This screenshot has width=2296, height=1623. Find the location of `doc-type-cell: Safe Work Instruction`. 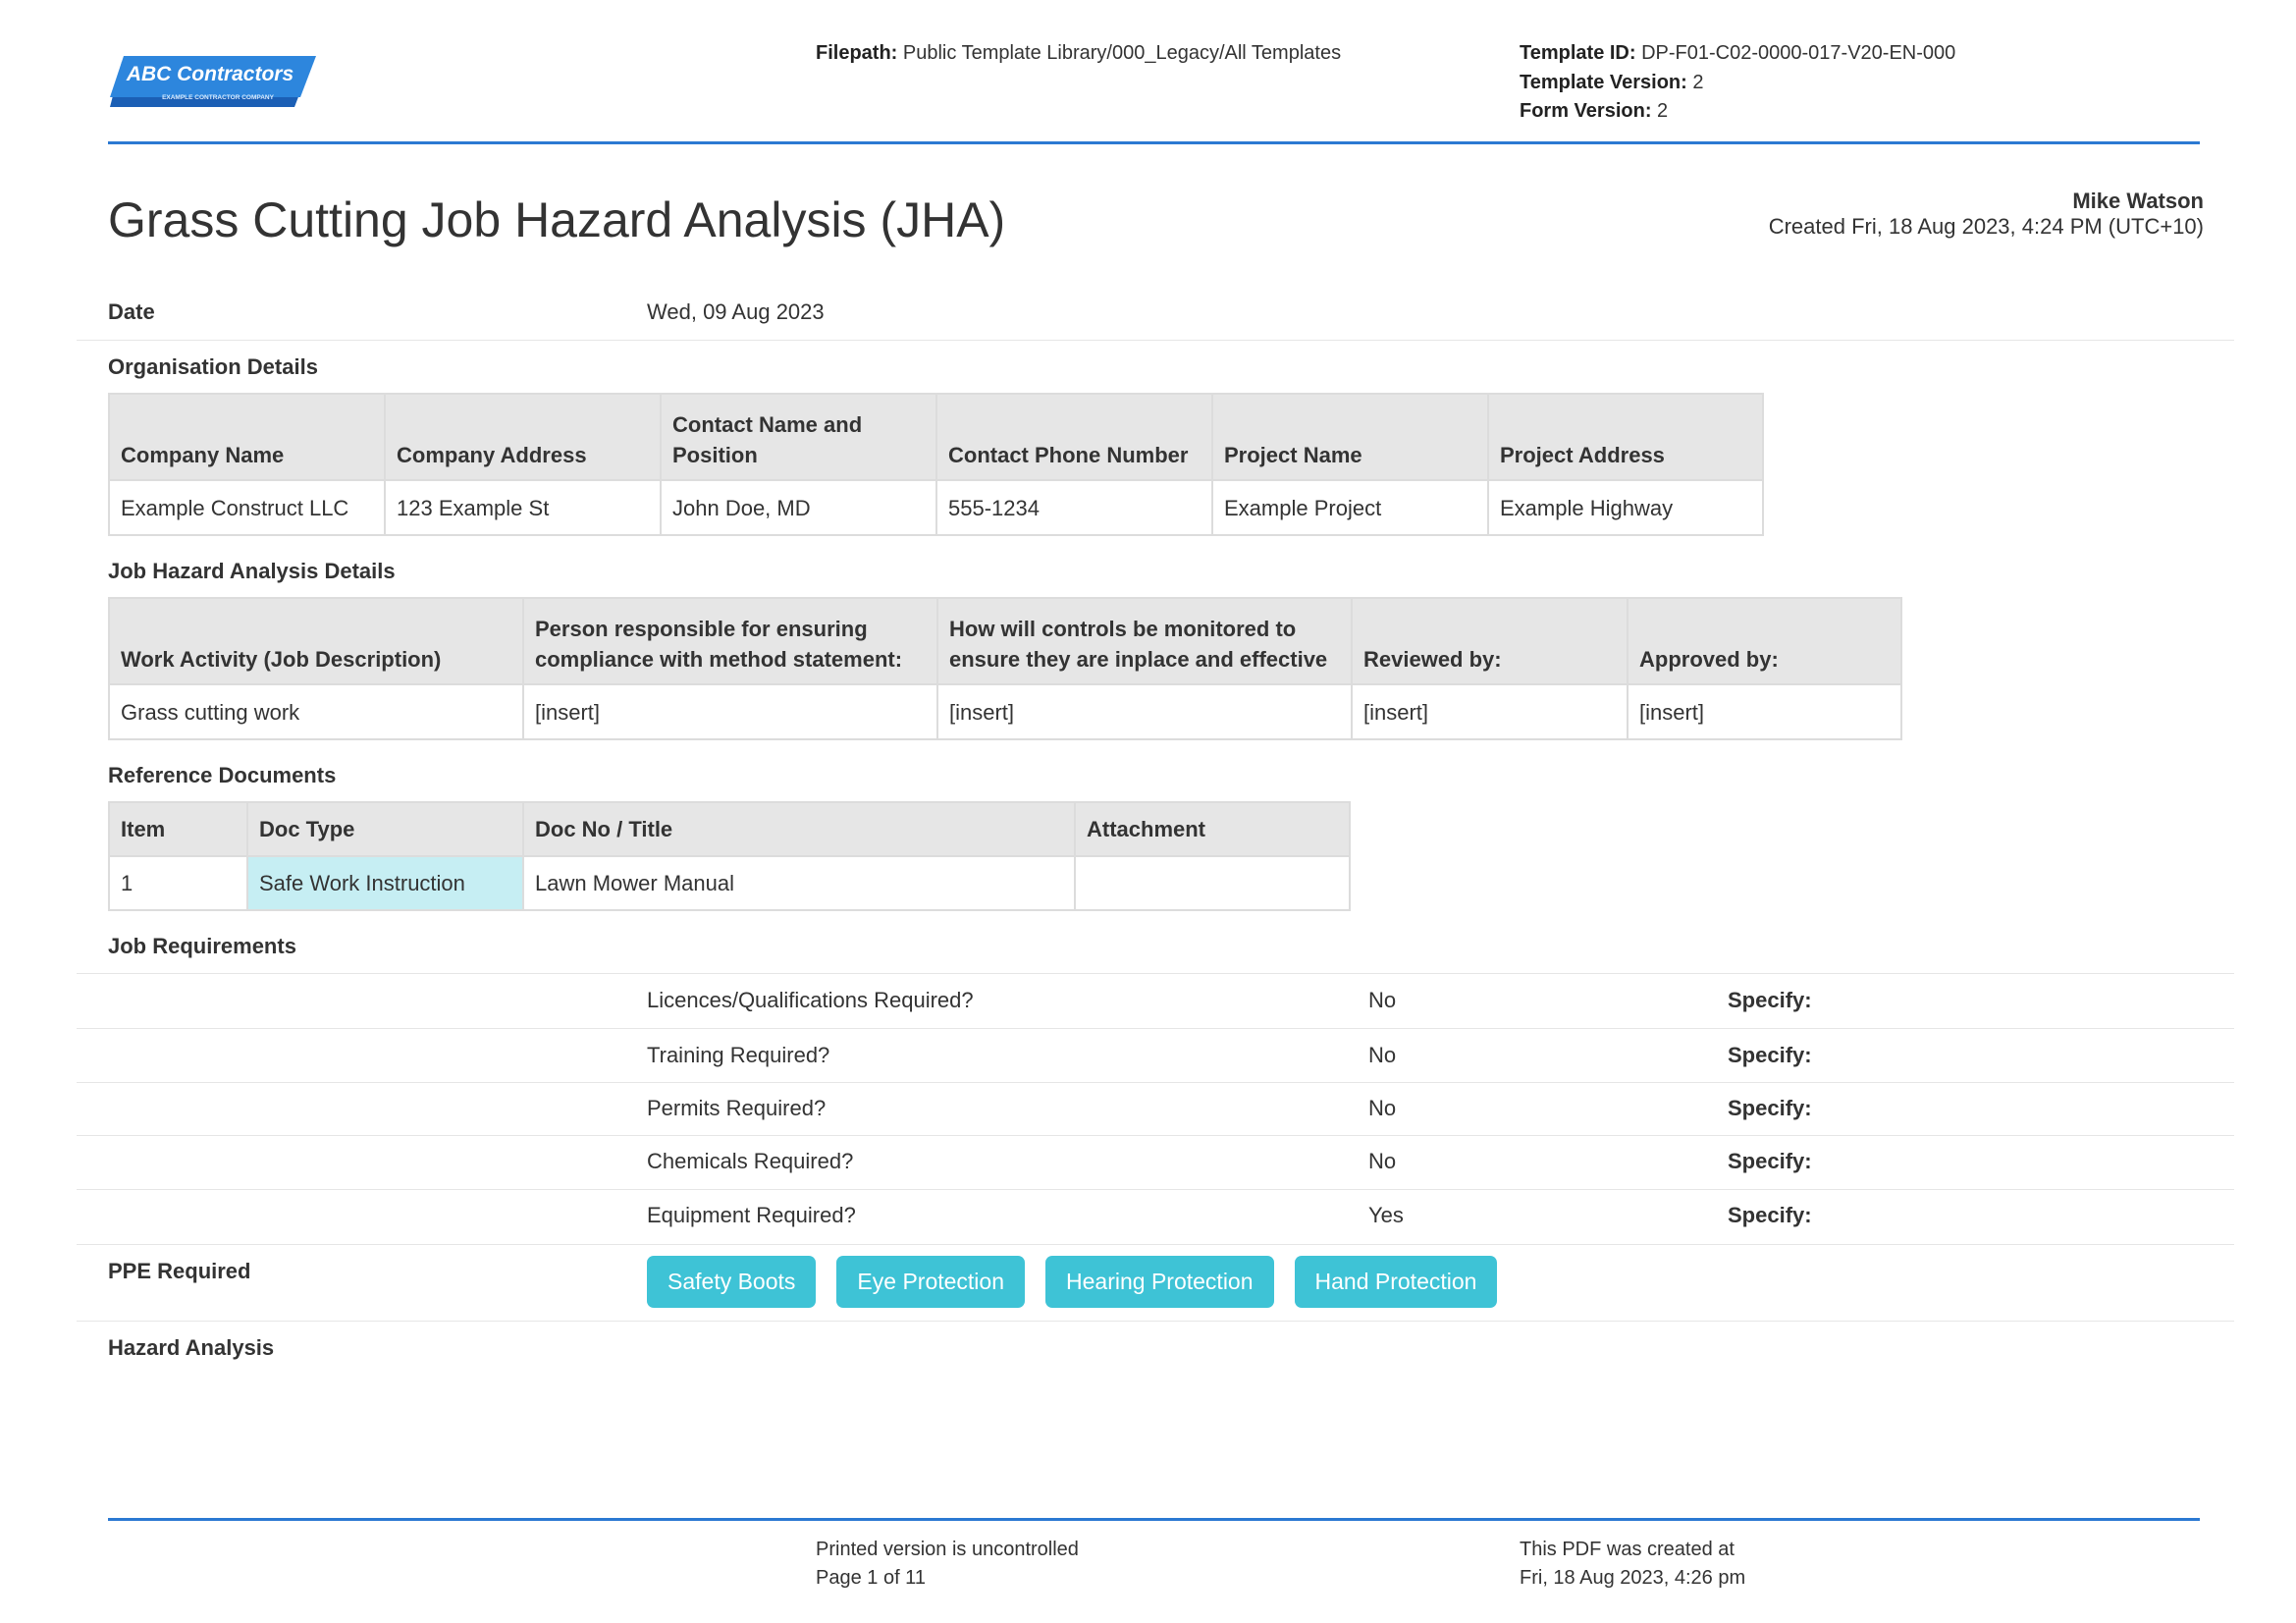

doc-type-cell: Safe Work Instruction is located at coordinates (385, 883).